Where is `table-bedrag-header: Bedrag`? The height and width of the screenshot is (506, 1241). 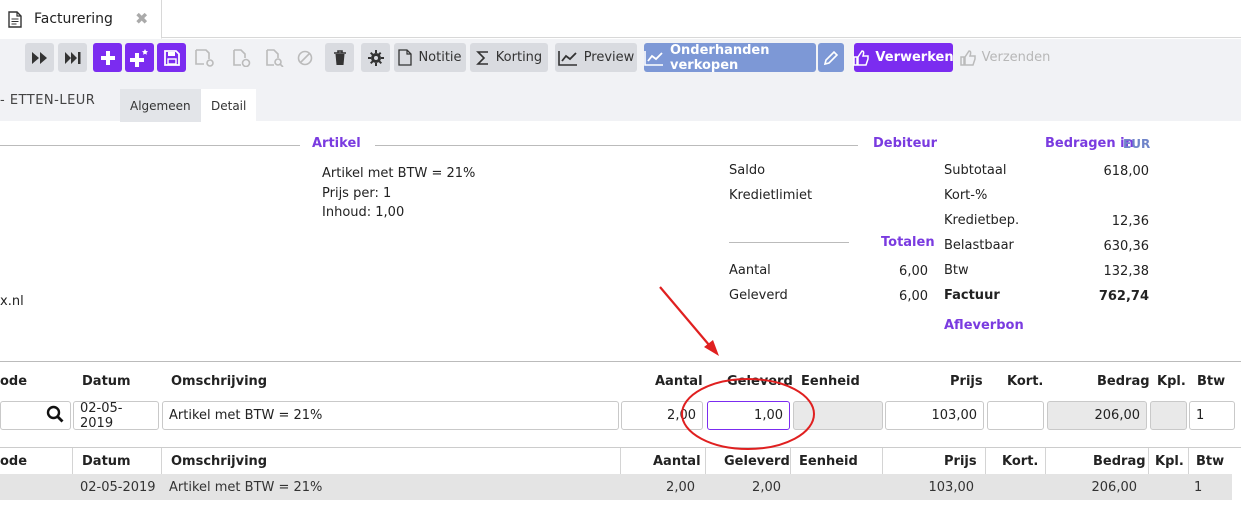
table-bedrag-header: Bedrag is located at coordinates (1119, 461).